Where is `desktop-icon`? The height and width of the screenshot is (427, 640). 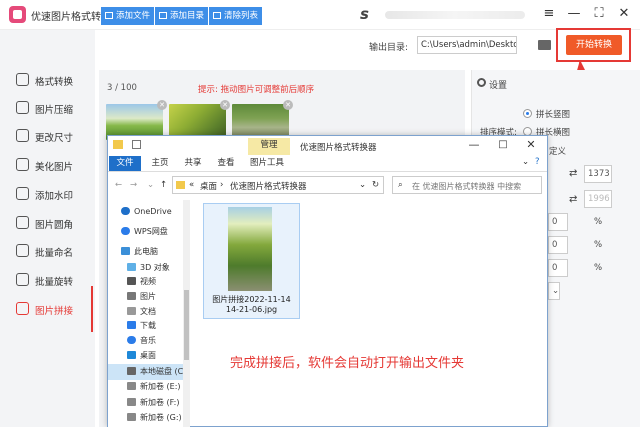 desktop-icon is located at coordinates (131, 355).